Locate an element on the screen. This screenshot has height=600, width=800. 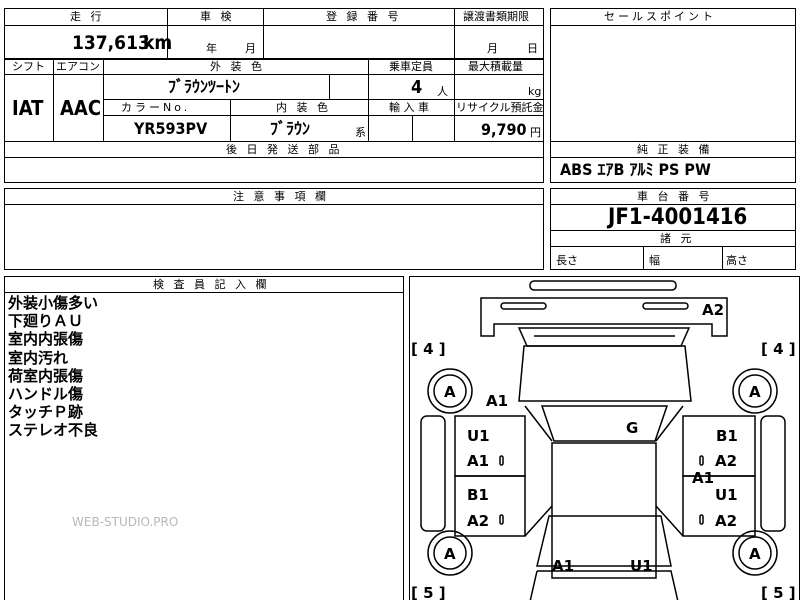
selling-points-box is located at coordinates (673, 75).